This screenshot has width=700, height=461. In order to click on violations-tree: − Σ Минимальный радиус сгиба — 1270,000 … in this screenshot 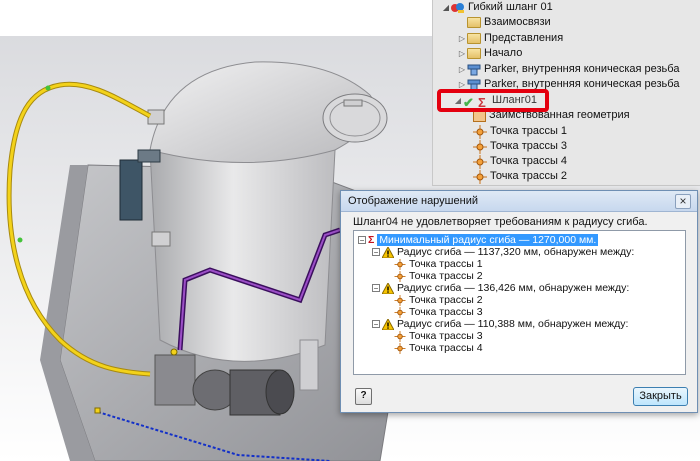, I will do `click(519, 302)`.